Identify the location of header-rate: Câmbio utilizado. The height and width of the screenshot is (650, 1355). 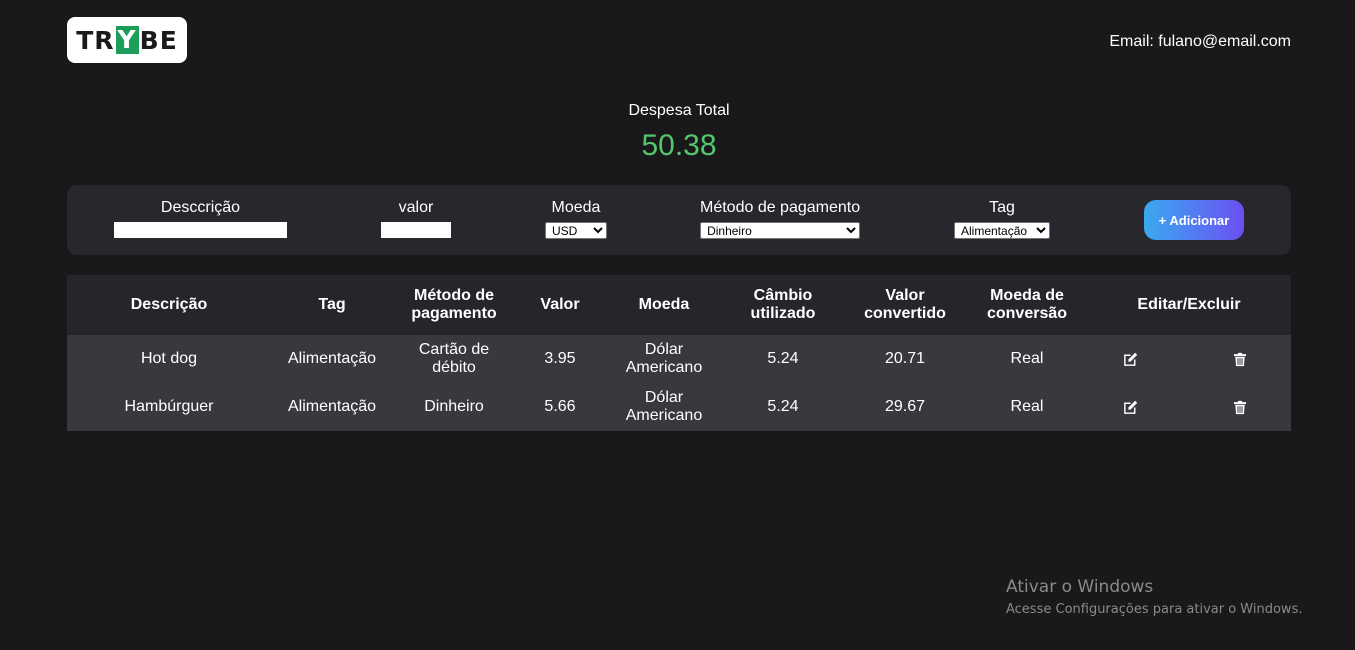
(783, 304).